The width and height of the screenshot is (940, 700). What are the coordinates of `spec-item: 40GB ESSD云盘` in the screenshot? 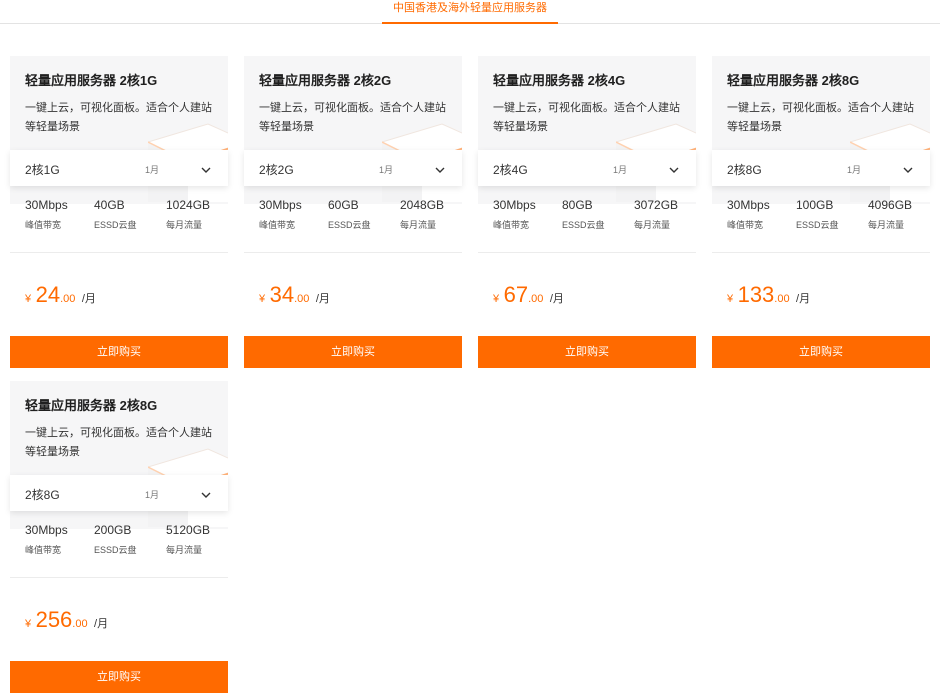 It's located at (115, 214).